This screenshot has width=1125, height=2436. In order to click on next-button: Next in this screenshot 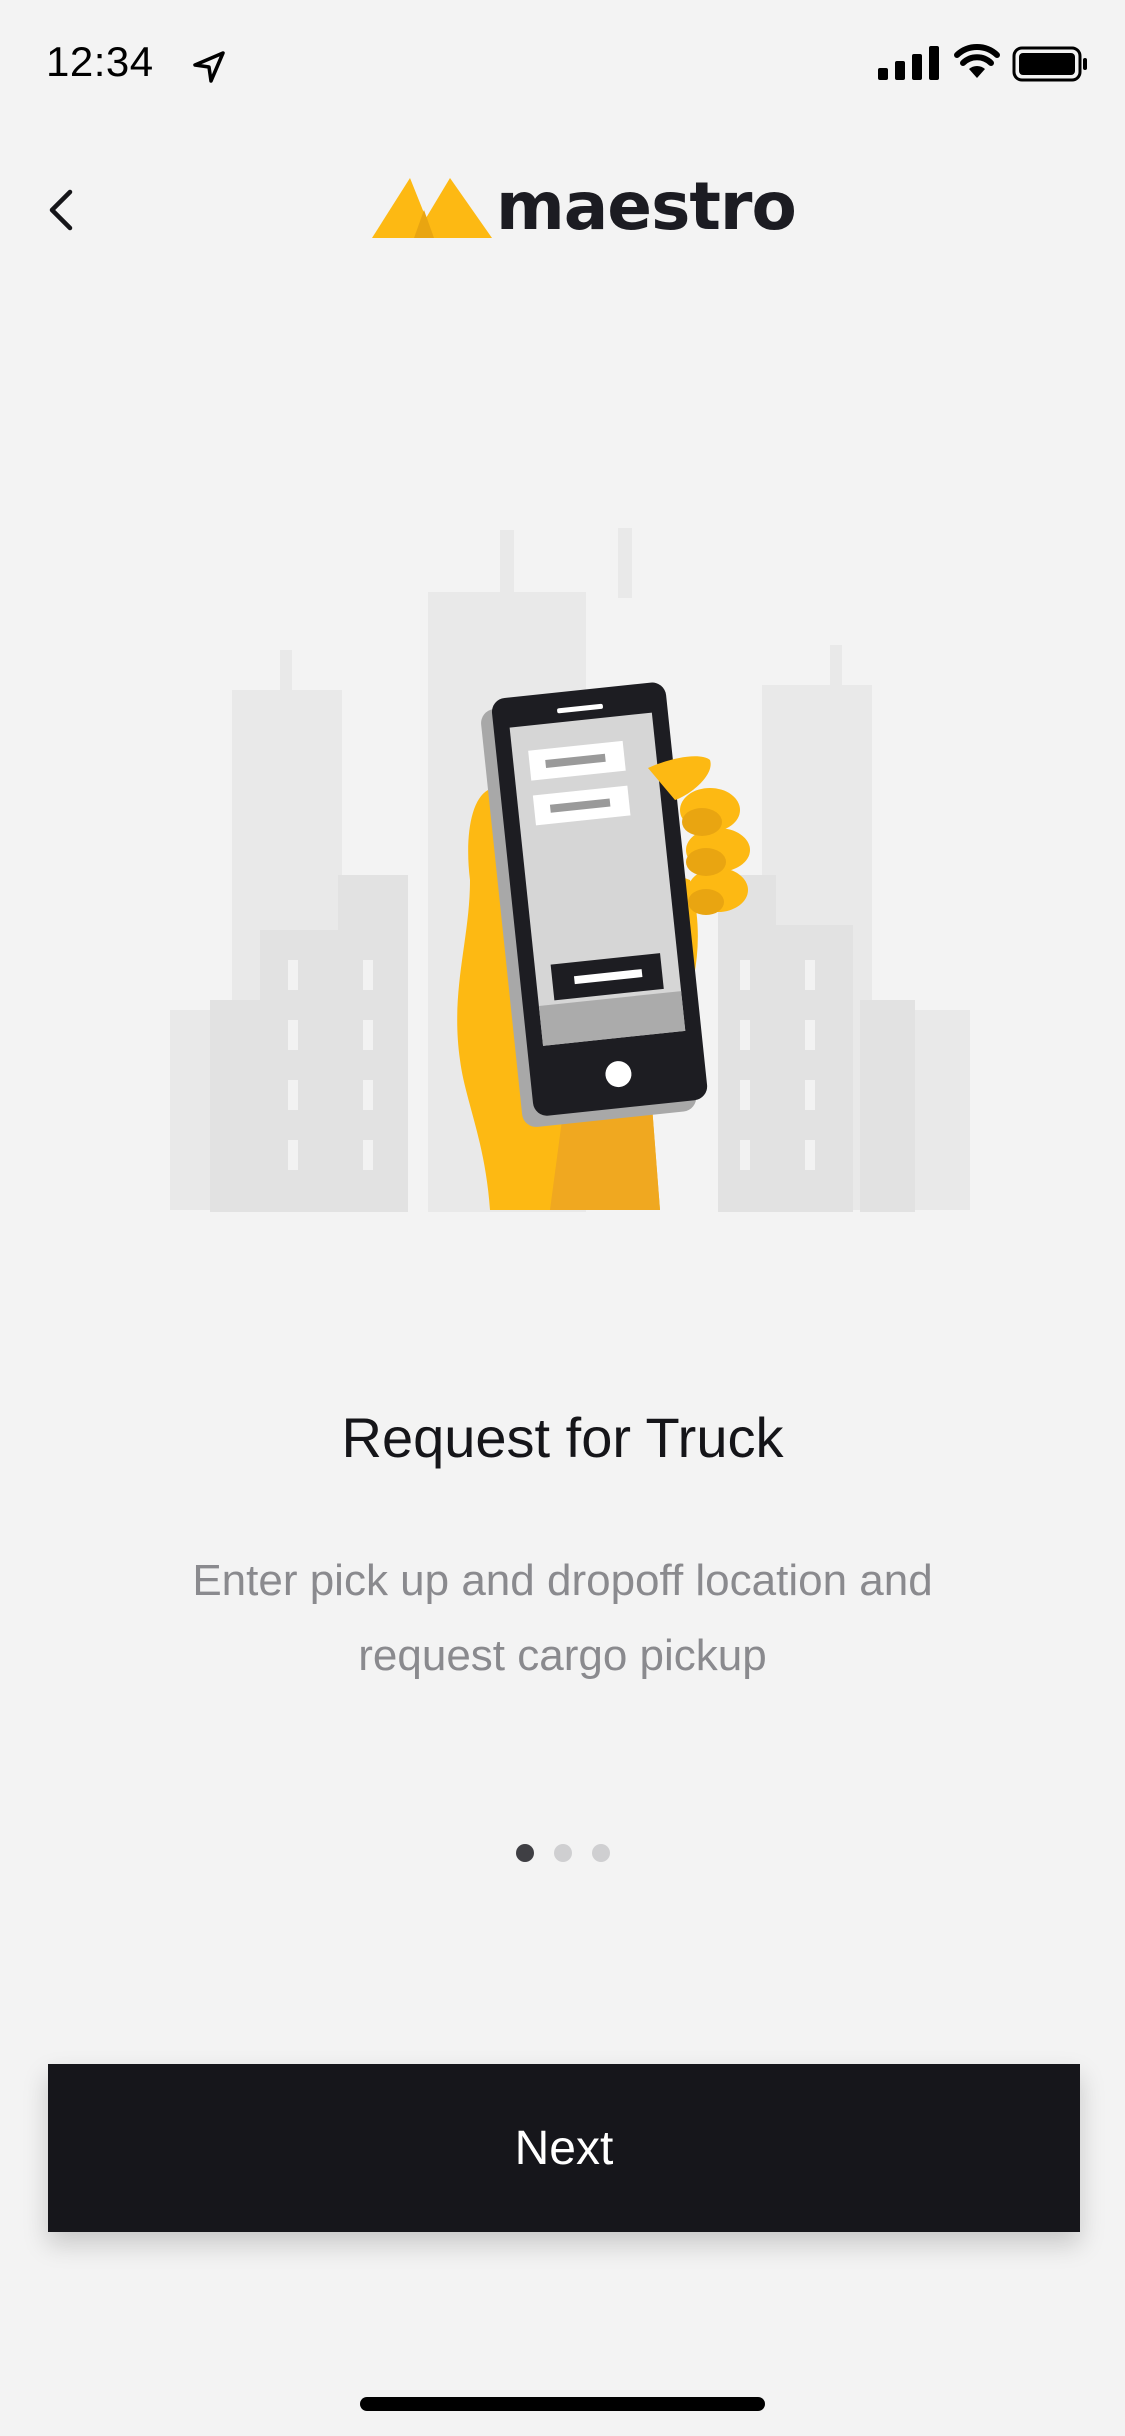, I will do `click(564, 2148)`.